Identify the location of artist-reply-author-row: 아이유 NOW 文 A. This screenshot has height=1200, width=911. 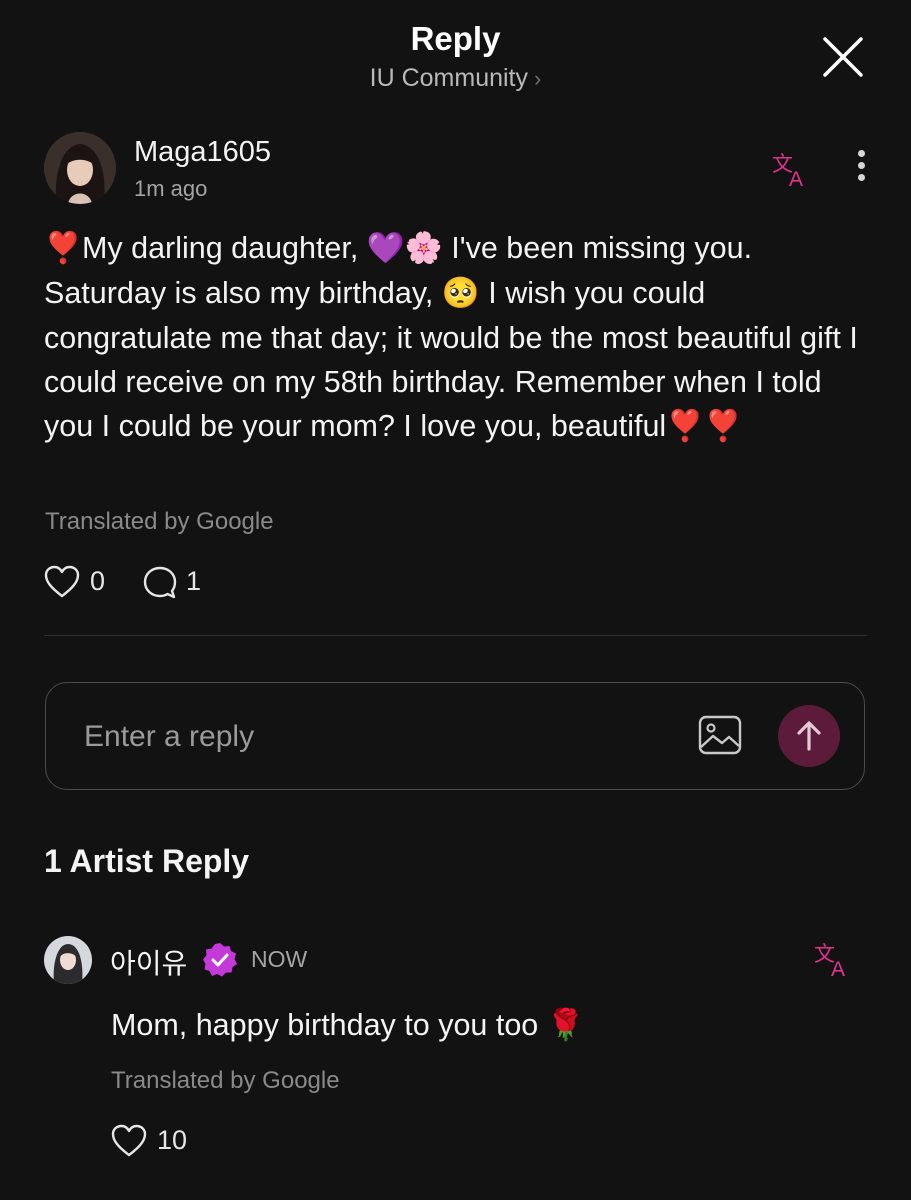
(459, 961).